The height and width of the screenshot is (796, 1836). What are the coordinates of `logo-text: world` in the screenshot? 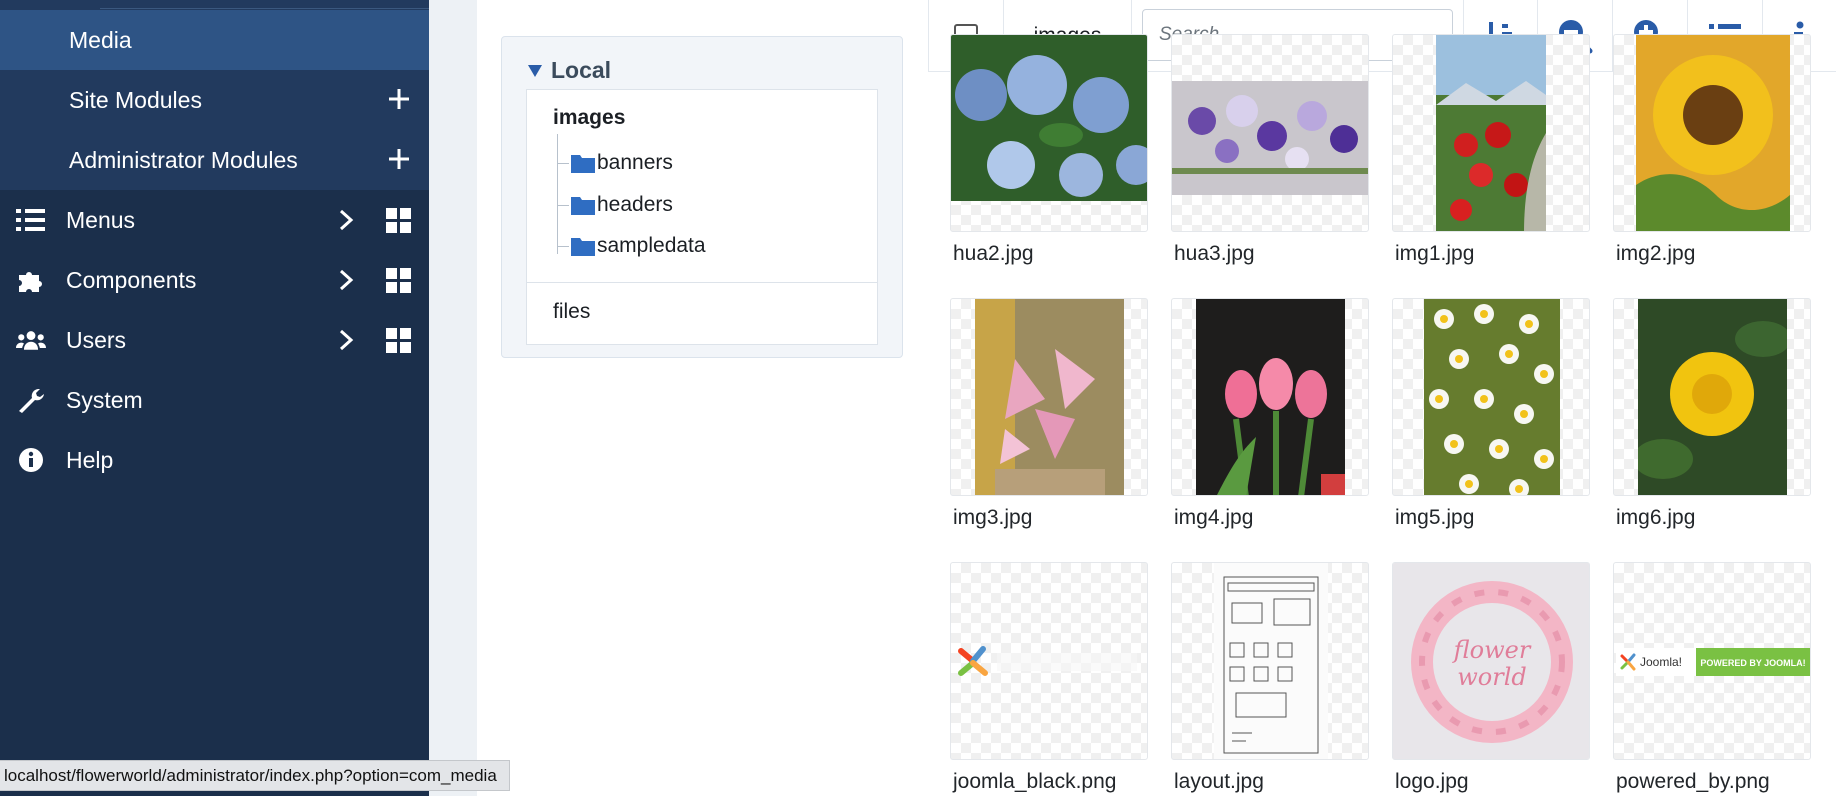 It's located at (1492, 677).